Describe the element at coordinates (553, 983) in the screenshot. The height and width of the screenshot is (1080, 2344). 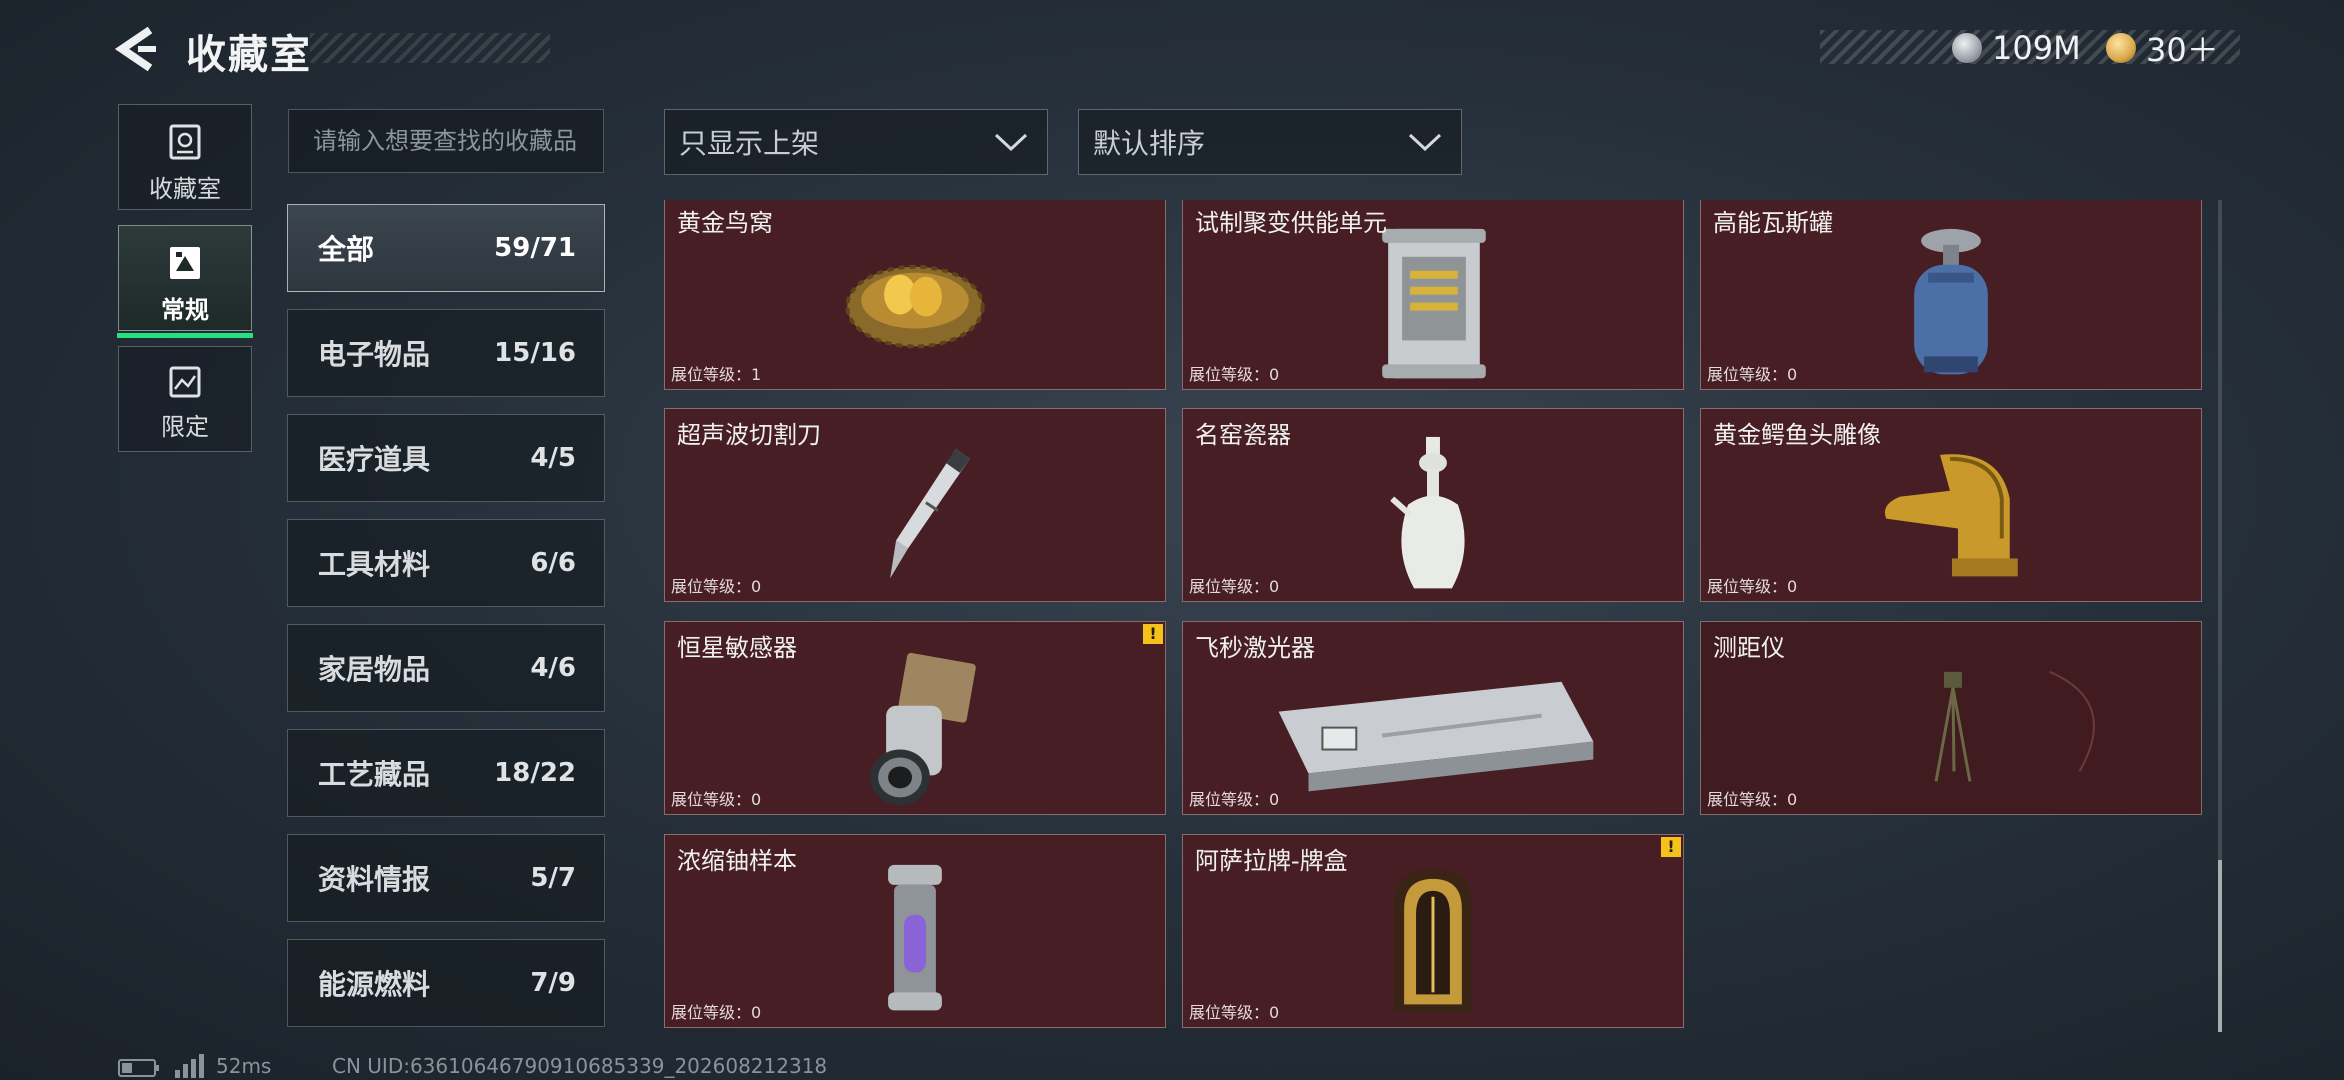
I see `category-count: 7/9` at that location.